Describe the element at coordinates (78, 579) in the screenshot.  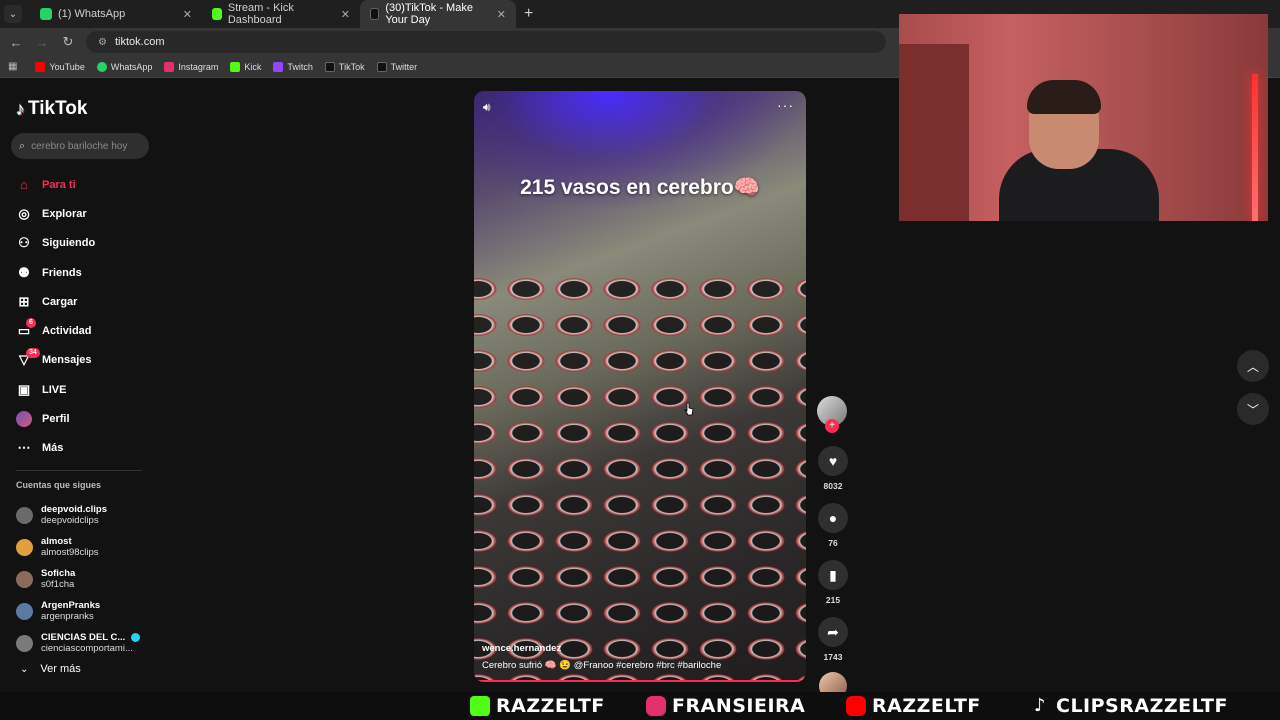
I see `following-item: Soficha s0f1cha` at that location.